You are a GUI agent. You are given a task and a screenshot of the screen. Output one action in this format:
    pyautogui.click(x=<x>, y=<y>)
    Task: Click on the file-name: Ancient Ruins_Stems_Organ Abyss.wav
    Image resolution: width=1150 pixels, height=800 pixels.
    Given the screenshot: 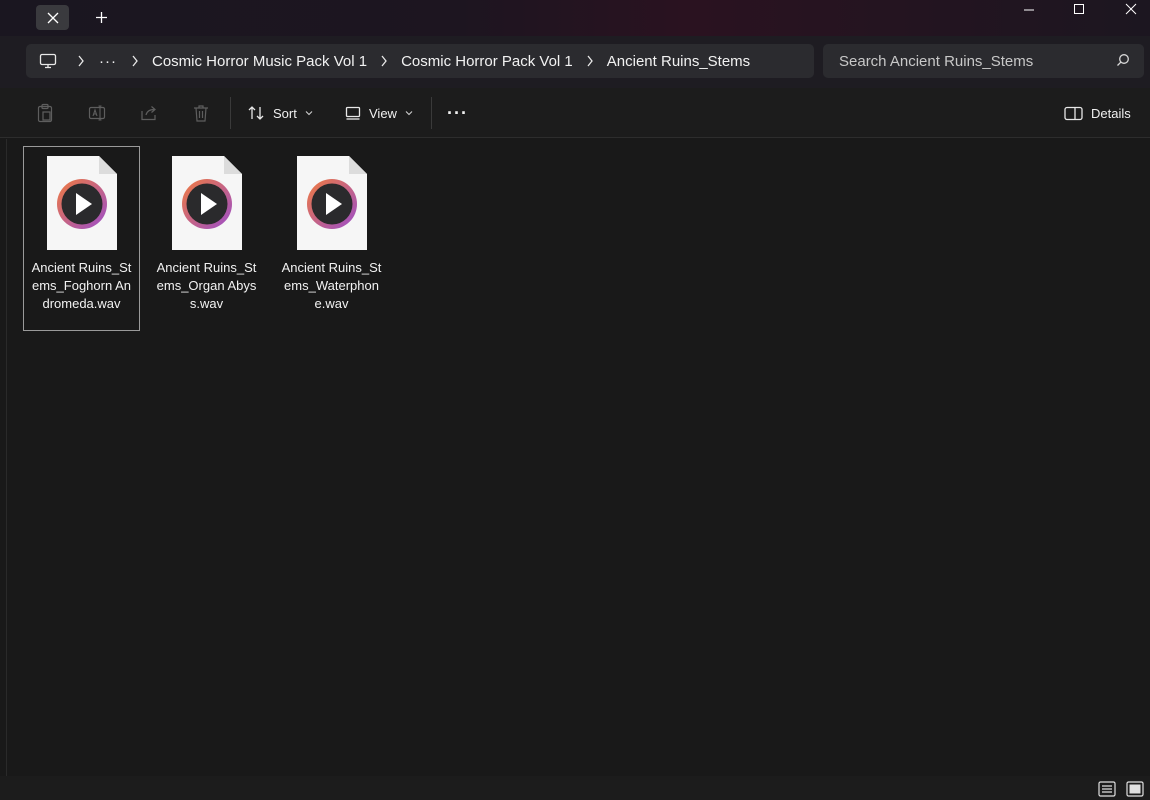 What is the action you would take?
    pyautogui.click(x=206, y=285)
    